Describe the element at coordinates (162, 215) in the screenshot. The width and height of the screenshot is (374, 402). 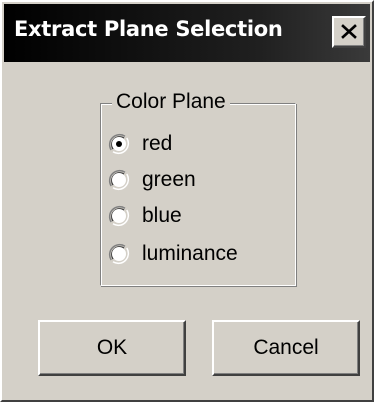
I see `radio-label: blue` at that location.